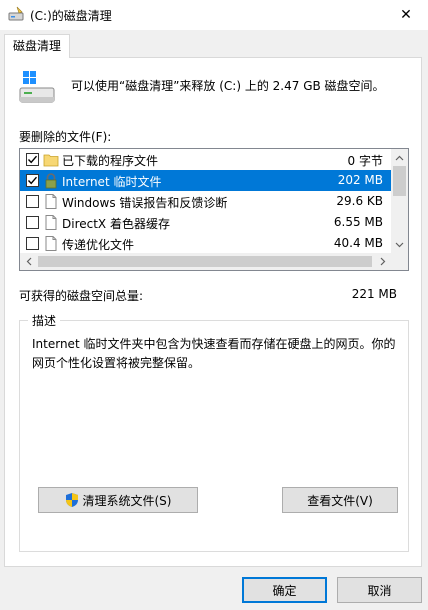 The width and height of the screenshot is (428, 610). Describe the element at coordinates (359, 201) in the screenshot. I see `file-size: 29.6 KB` at that location.